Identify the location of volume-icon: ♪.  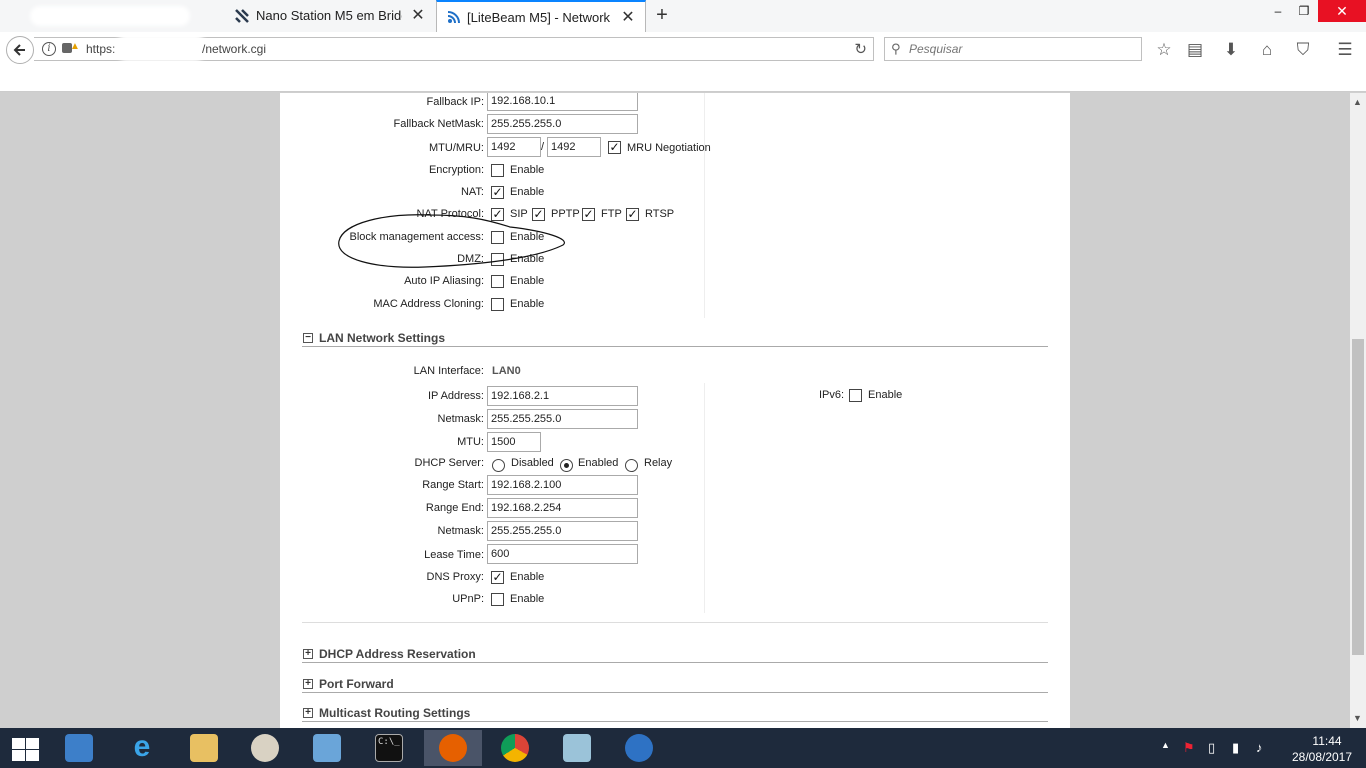
(1259, 747).